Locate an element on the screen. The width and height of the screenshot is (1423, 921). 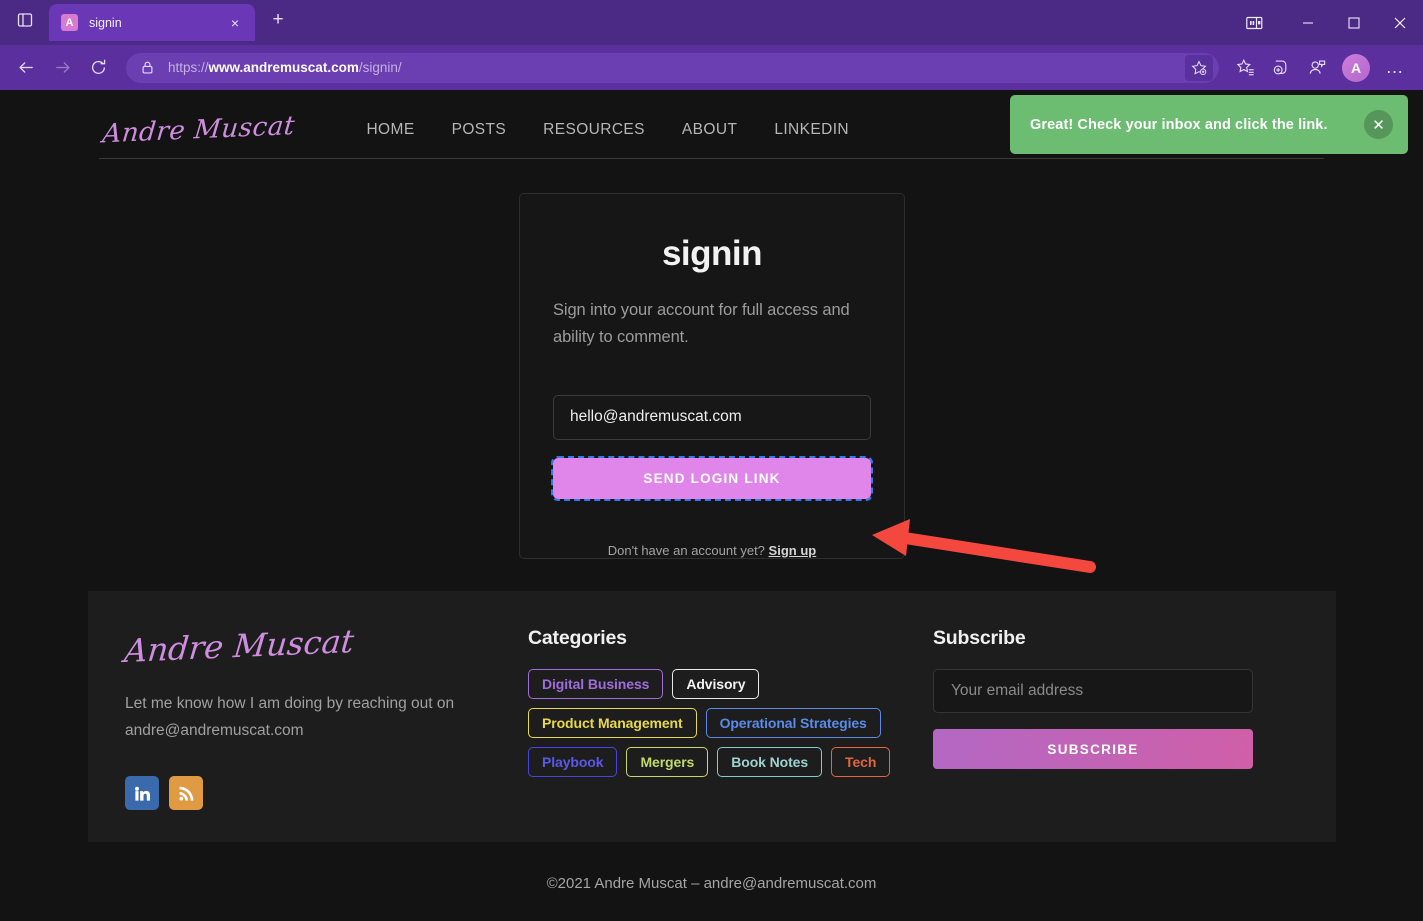
category-tag: Advisory is located at coordinates (716, 684).